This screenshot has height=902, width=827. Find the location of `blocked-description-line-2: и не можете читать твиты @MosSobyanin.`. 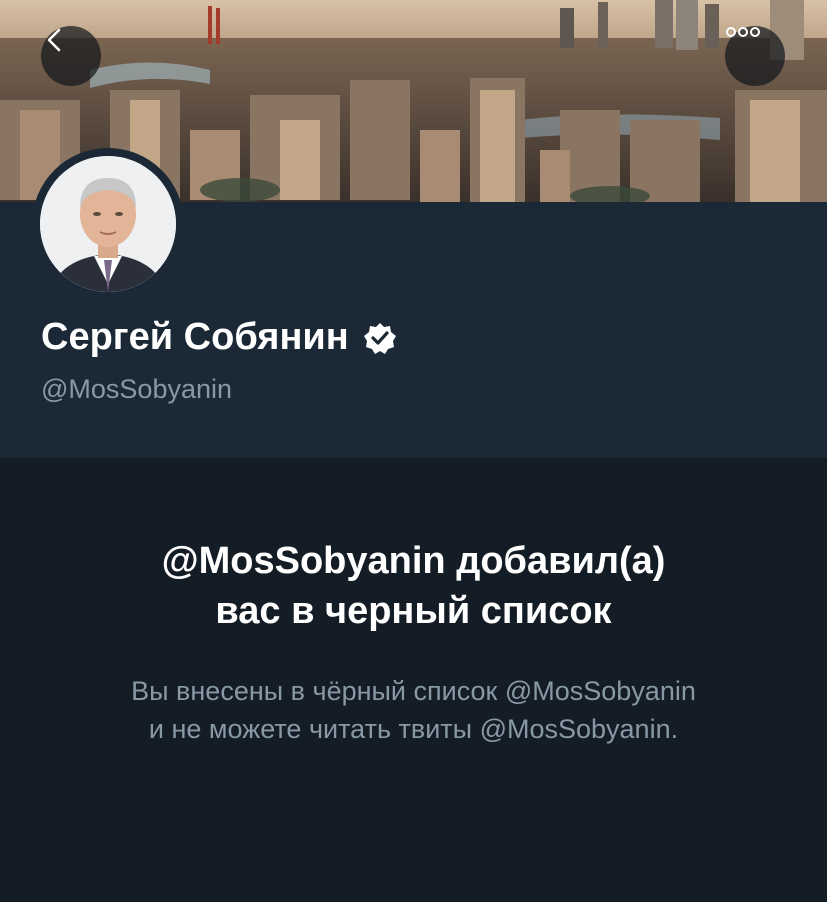

blocked-description-line-2: и не можете читать твиты @MosSobyanin. is located at coordinates (413, 729).